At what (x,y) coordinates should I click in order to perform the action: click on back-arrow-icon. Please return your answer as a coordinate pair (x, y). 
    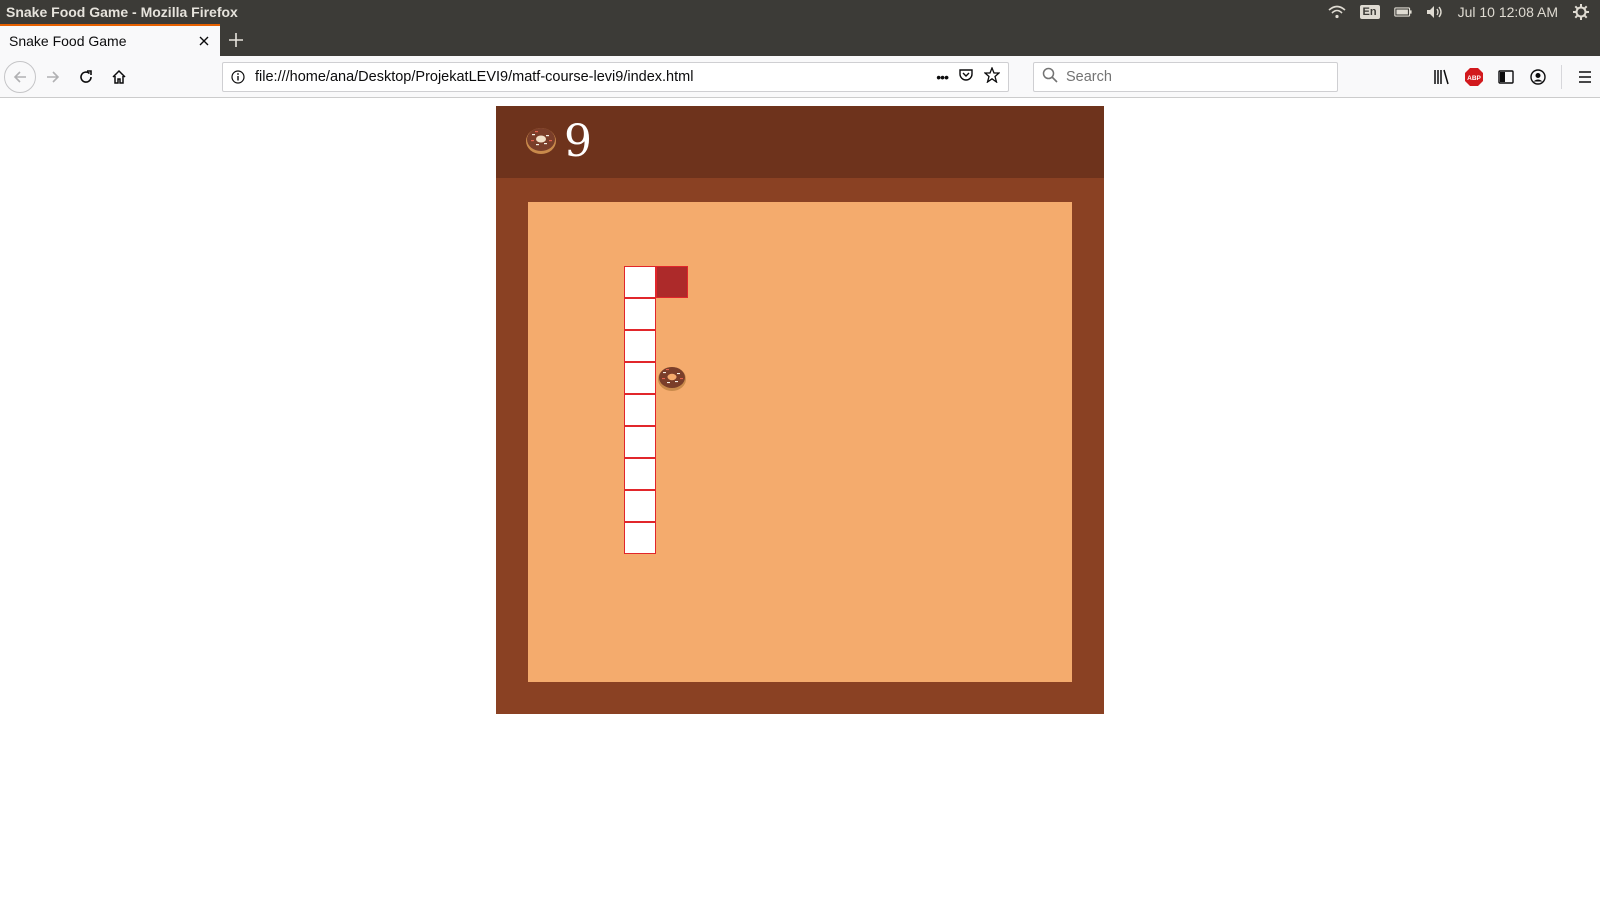
    Looking at the image, I should click on (19, 76).